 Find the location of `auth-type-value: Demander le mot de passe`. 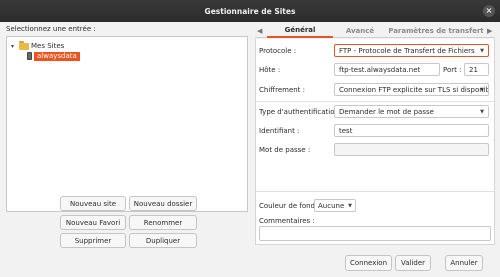

auth-type-value: Demander le mot de passe is located at coordinates (386, 111).